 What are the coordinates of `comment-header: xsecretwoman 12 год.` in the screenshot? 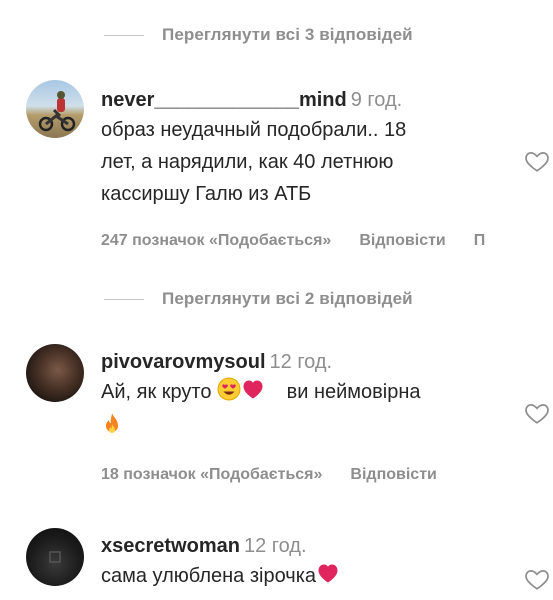 It's located at (307, 546).